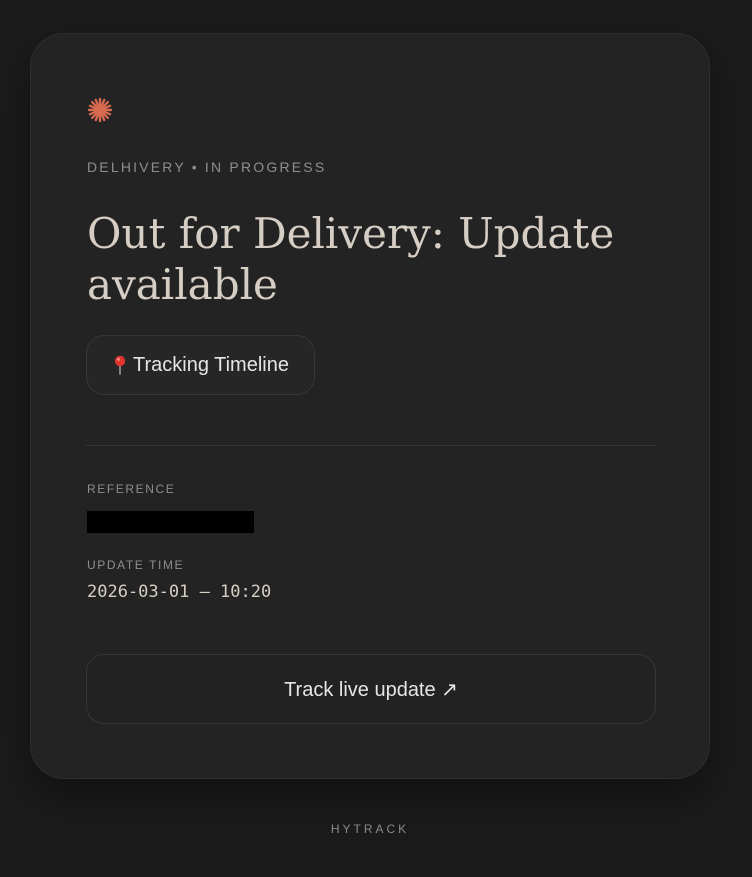  What do you see at coordinates (371, 445) in the screenshot?
I see `divider` at bounding box center [371, 445].